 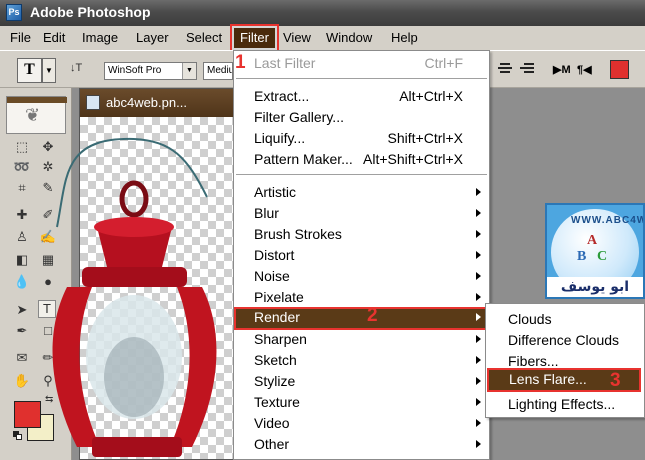 I want to click on menu-item-label: Other, so click(x=272, y=444).